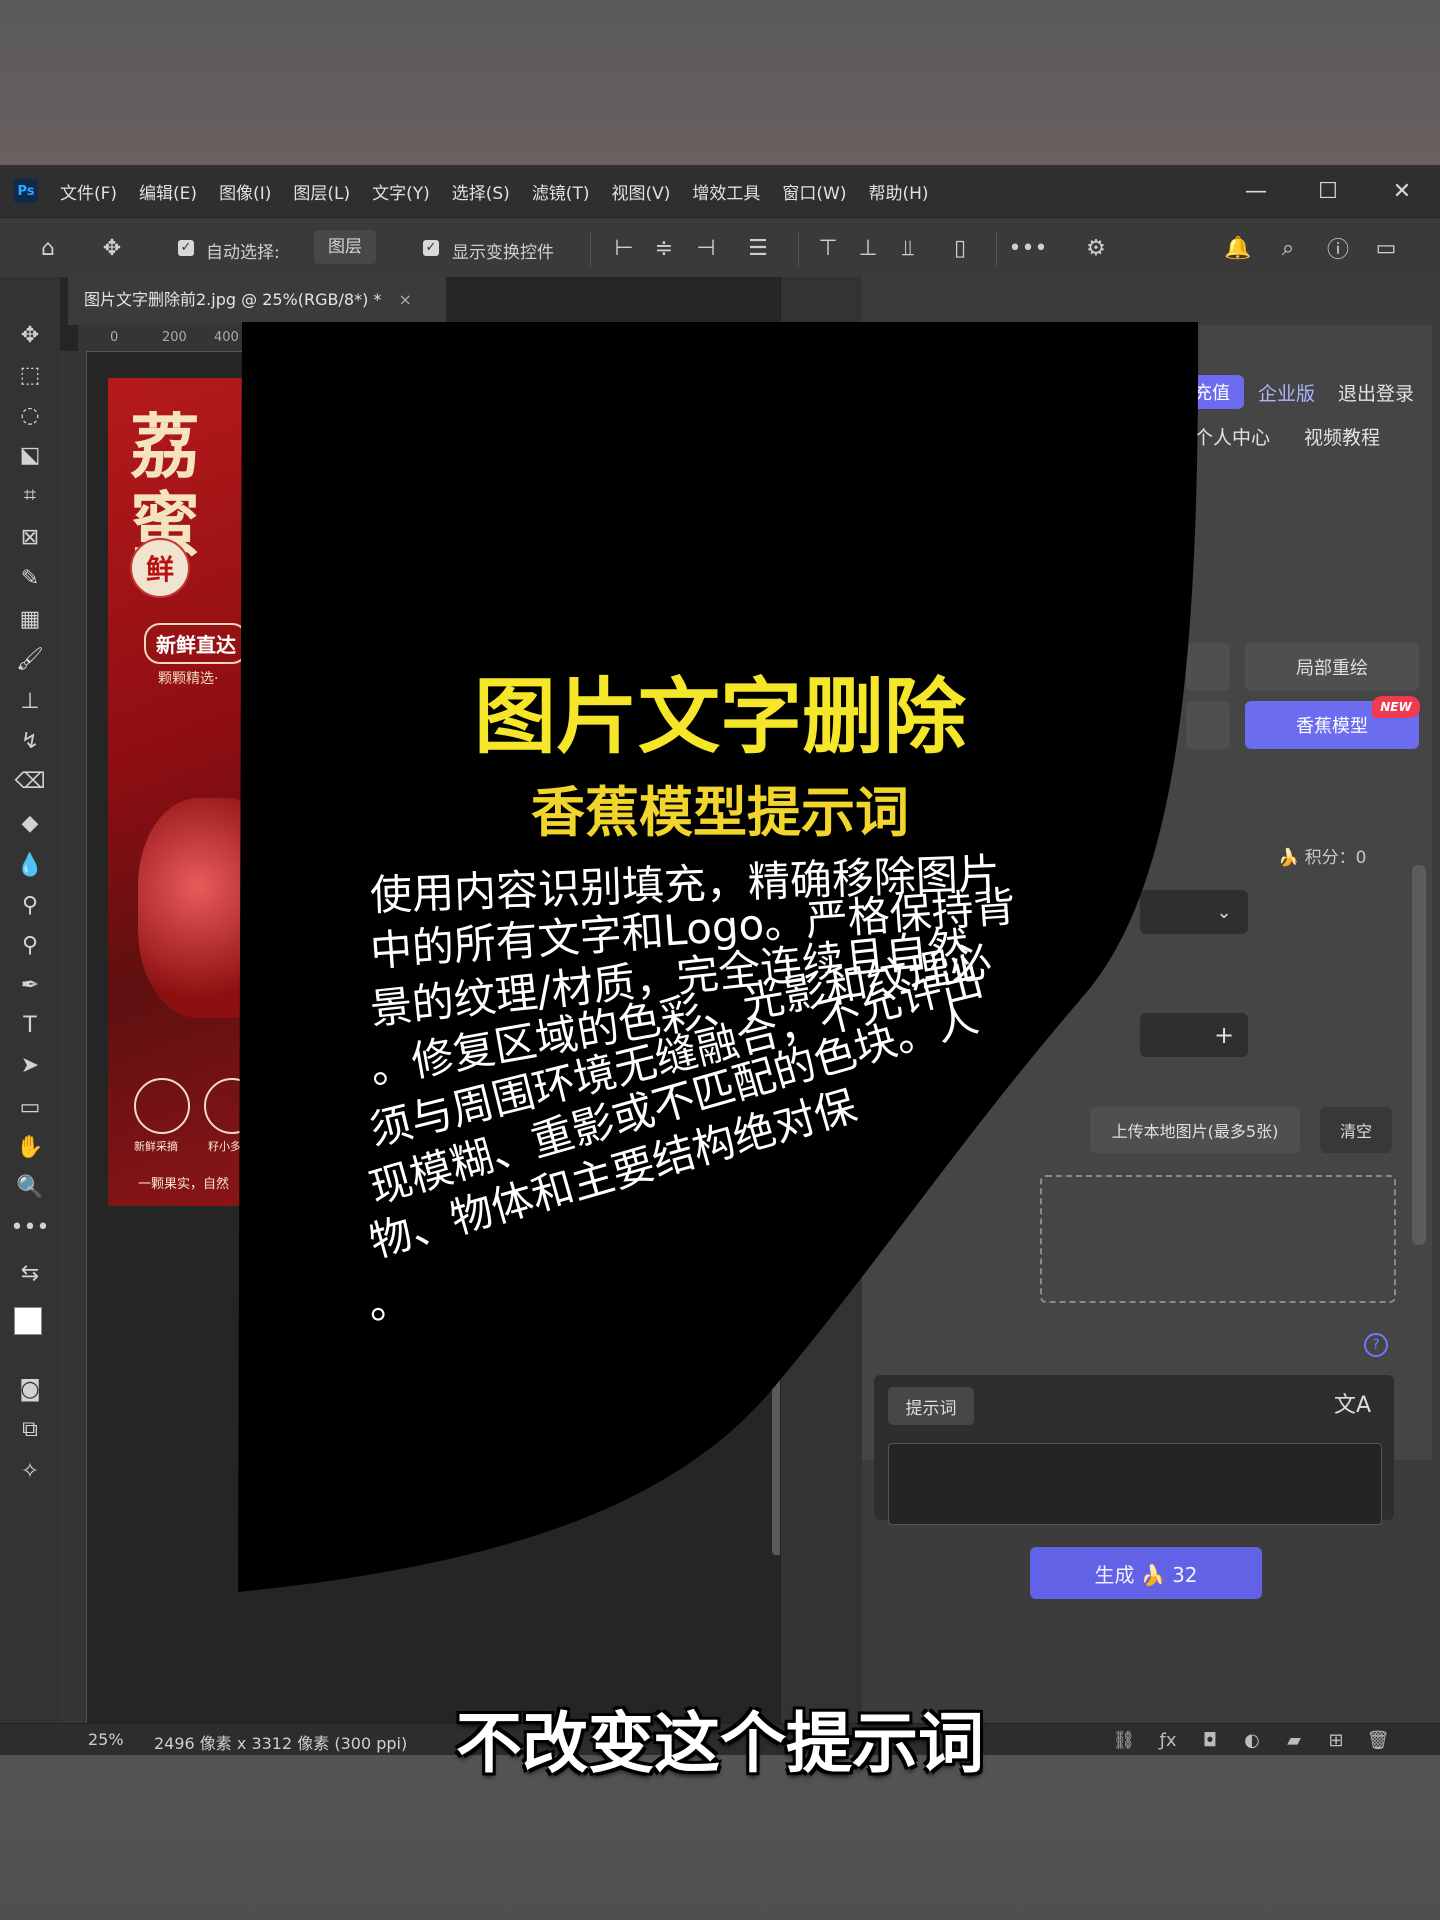  Describe the element at coordinates (720, 812) in the screenshot. I see `overlay-subtitle: 香蕉模型提示词` at that location.